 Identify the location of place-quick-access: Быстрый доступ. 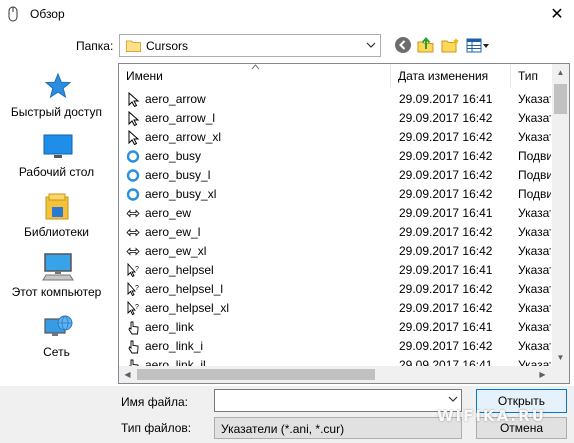
(56, 99).